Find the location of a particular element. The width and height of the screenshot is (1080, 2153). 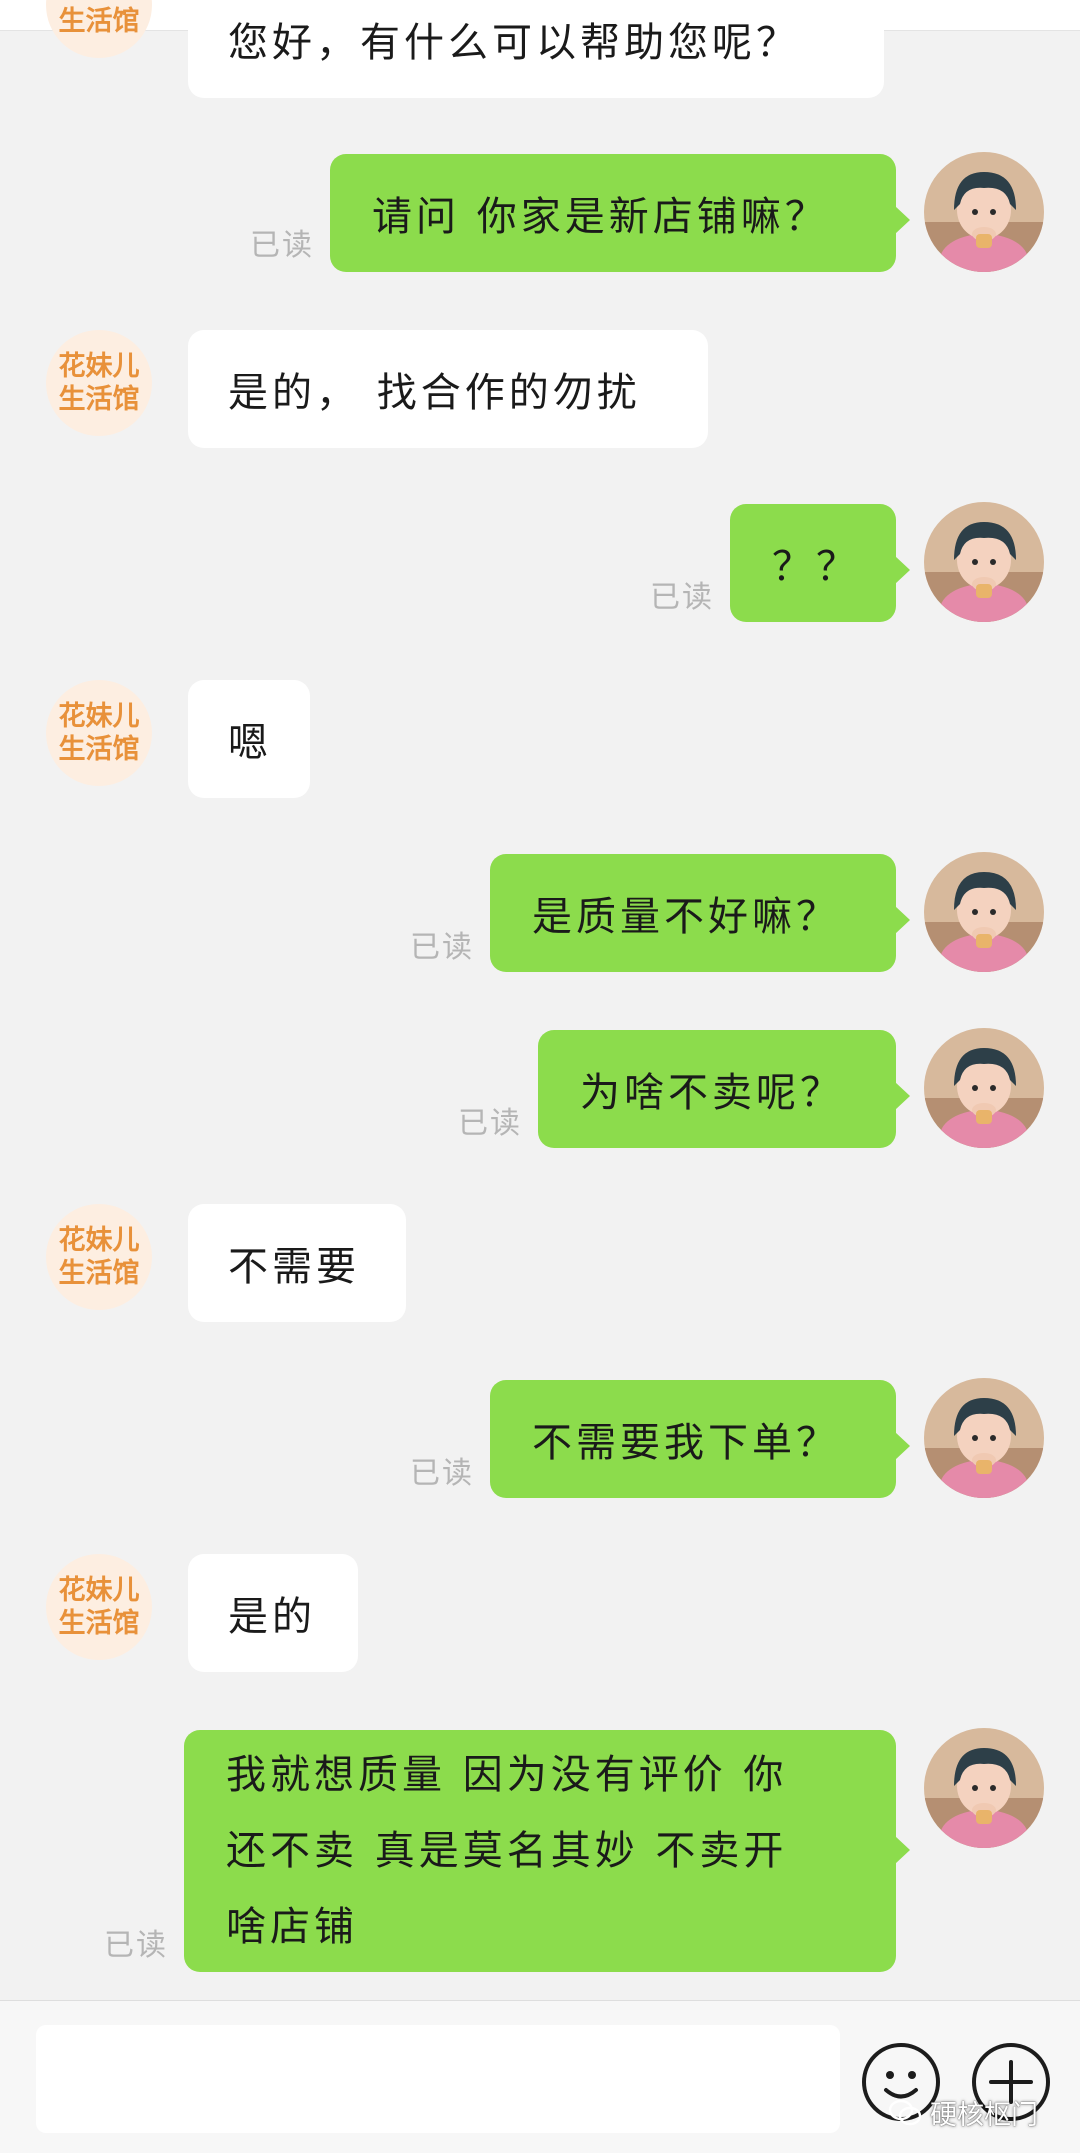

outgoing-message-bubble: 请问 你家是新店铺嘛？ is located at coordinates (620, 213).